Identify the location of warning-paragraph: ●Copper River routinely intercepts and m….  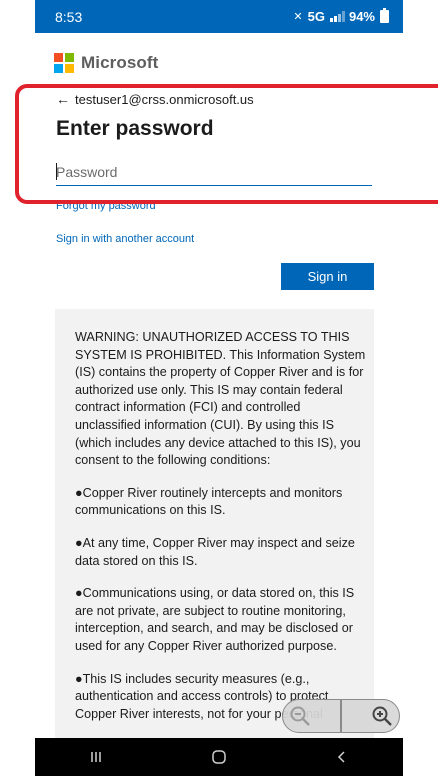
(209, 501).